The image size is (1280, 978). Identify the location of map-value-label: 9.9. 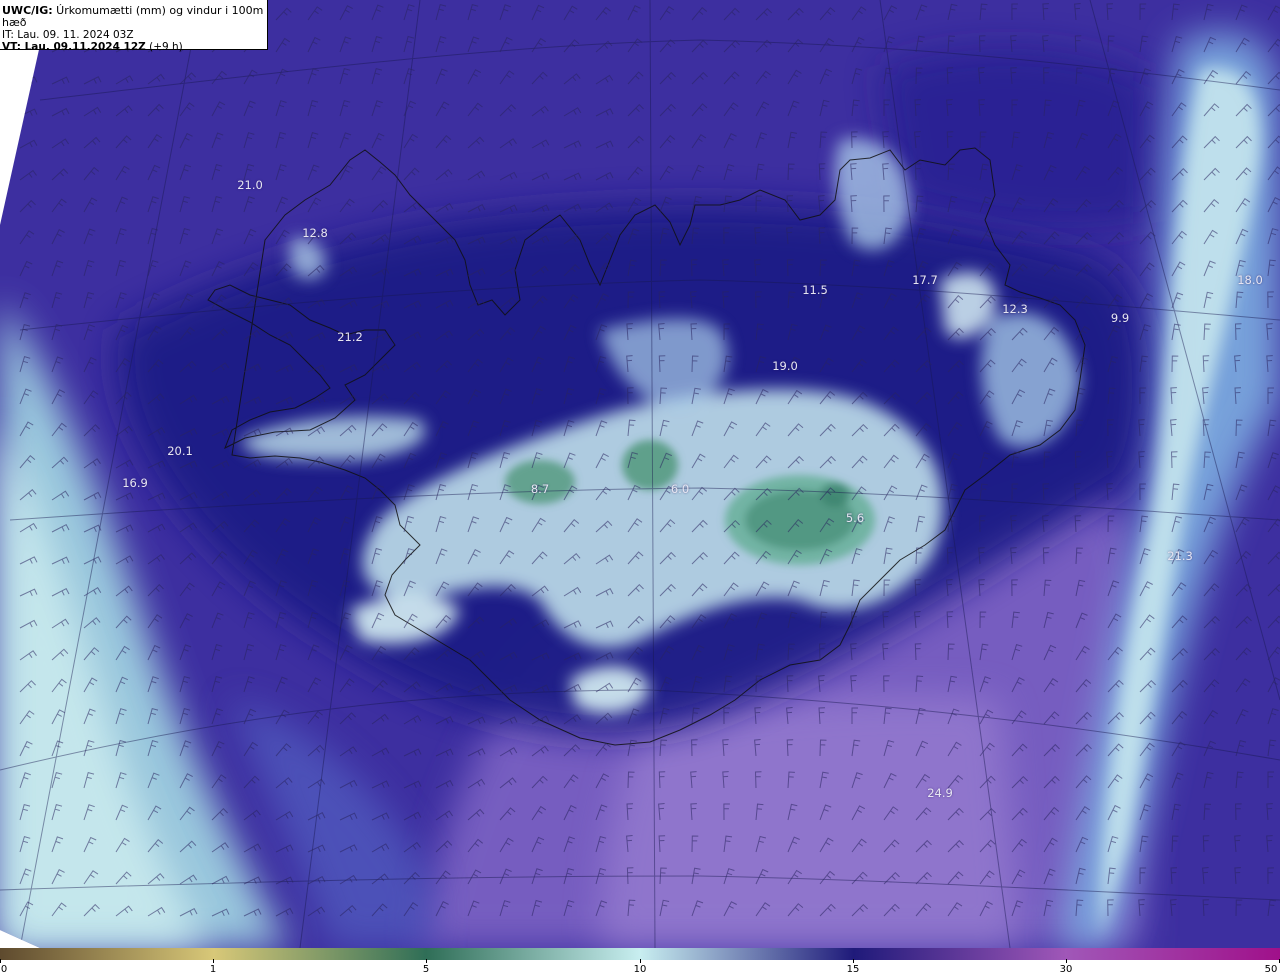
(1120, 318).